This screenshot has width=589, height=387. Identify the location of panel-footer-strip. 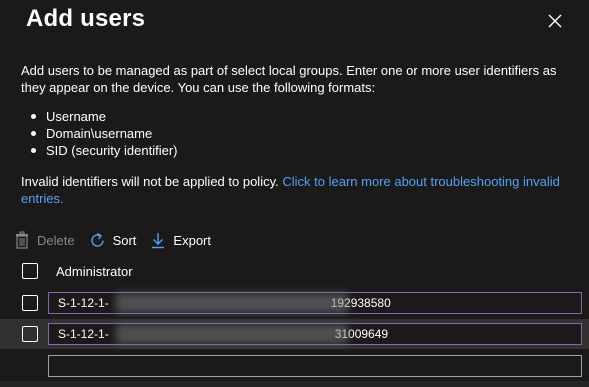
(294, 384).